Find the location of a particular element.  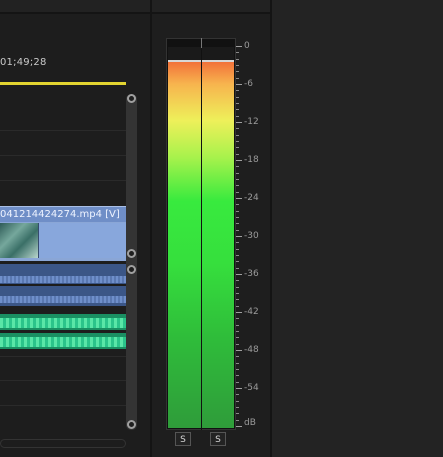

solo-left-button: S is located at coordinates (183, 439).